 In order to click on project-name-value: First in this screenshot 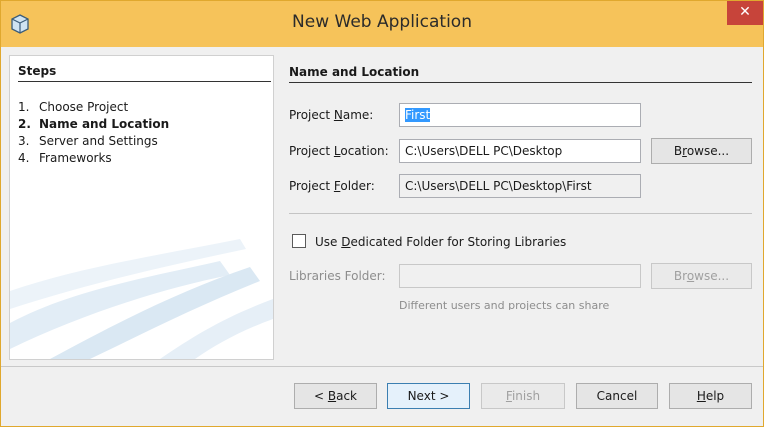, I will do `click(418, 115)`.